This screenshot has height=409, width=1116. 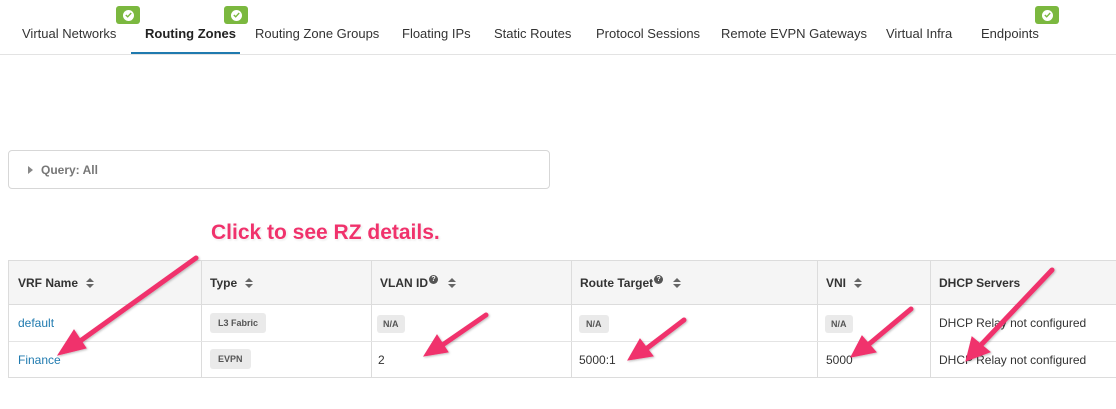 What do you see at coordinates (69, 170) in the screenshot?
I see `query-label: Query: All` at bounding box center [69, 170].